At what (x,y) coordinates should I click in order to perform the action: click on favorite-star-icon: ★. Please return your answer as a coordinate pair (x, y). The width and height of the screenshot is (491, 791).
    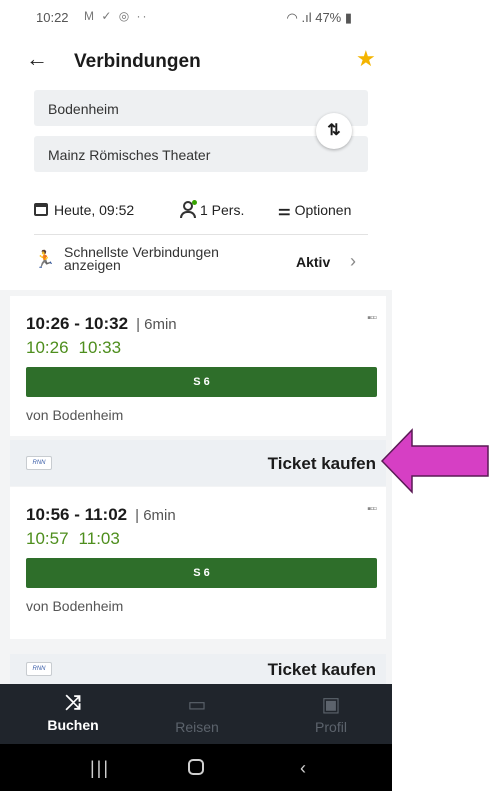
    Looking at the image, I should click on (366, 59).